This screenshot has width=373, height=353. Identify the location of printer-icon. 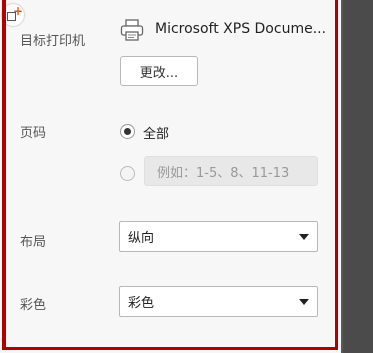
(132, 30).